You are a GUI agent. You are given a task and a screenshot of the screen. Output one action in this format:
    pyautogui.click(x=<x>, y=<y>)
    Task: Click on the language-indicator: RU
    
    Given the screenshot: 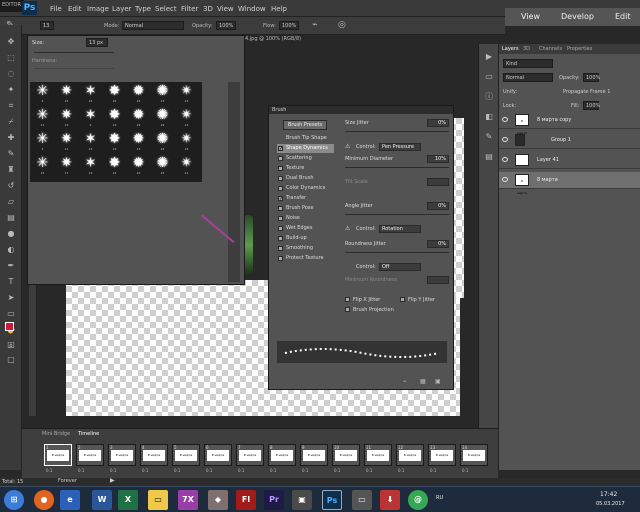 What is the action you would take?
    pyautogui.click(x=439, y=498)
    